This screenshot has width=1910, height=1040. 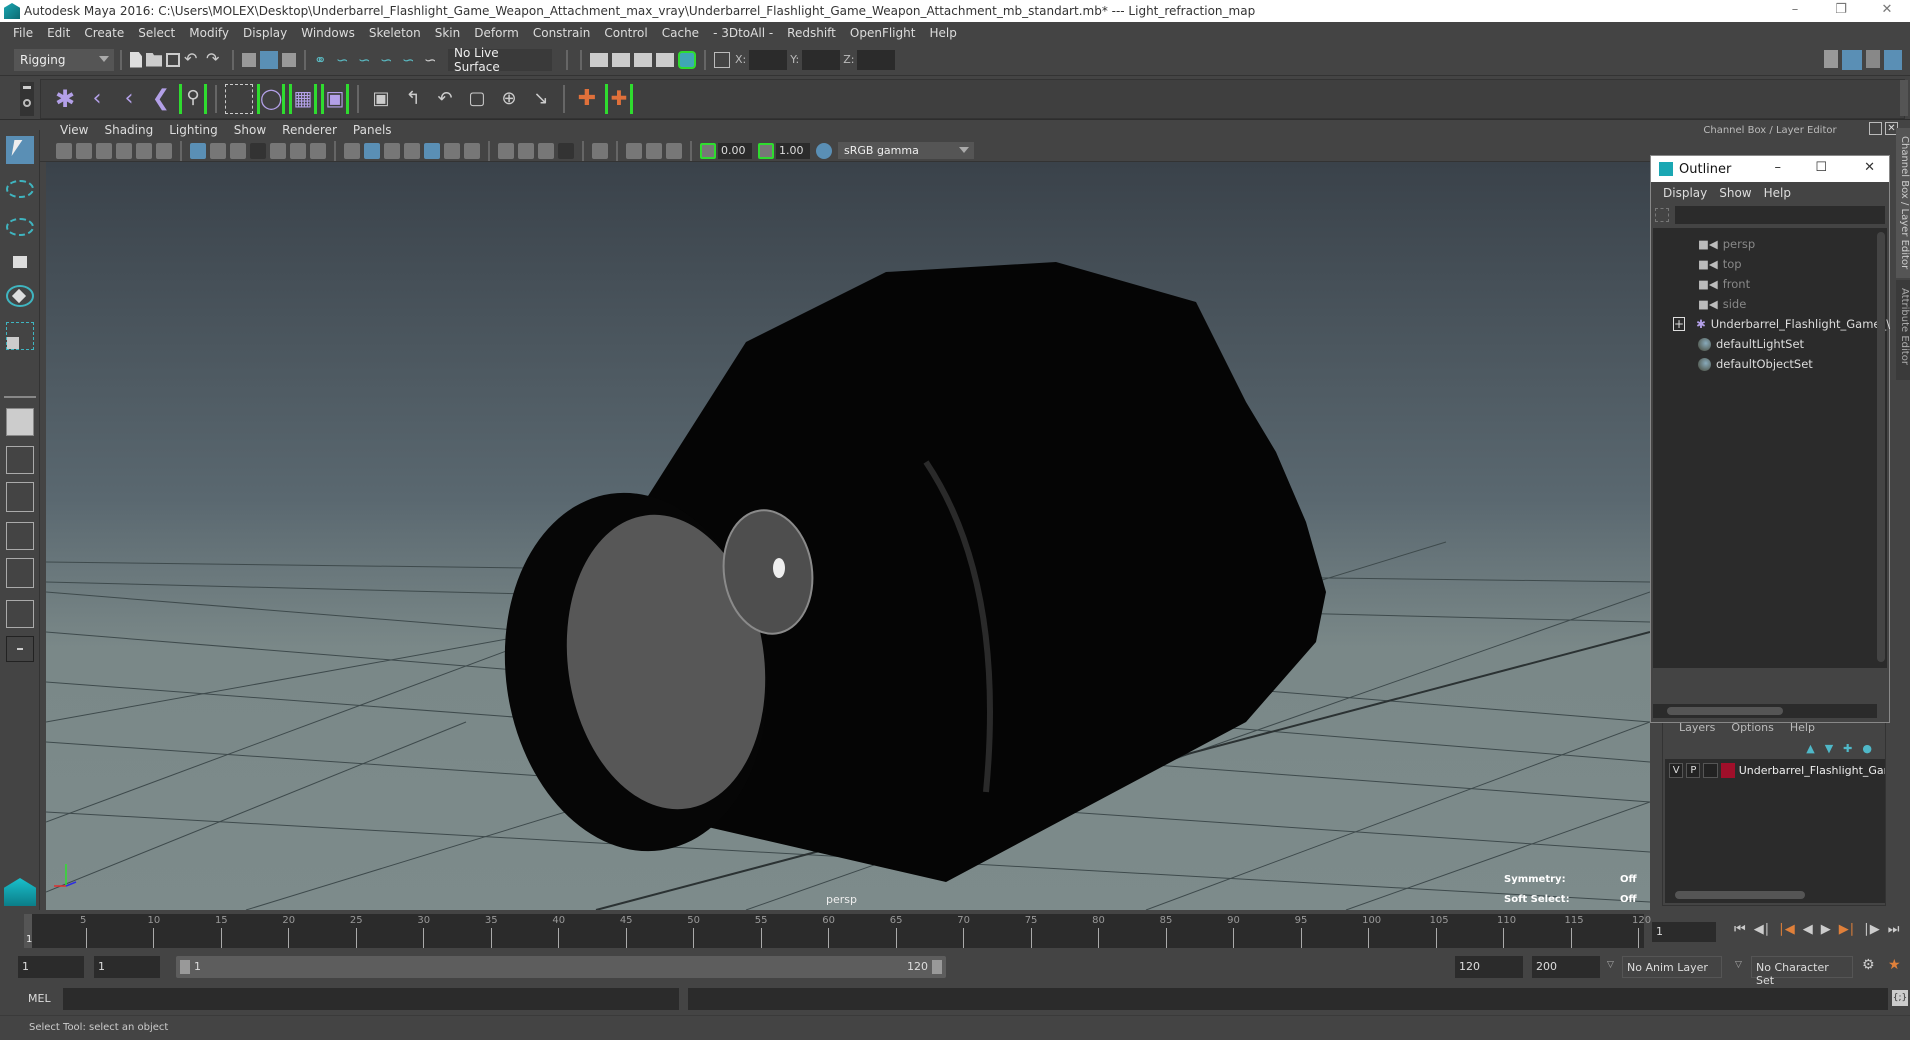 What do you see at coordinates (432, 150) in the screenshot?
I see `textured-icon` at bounding box center [432, 150].